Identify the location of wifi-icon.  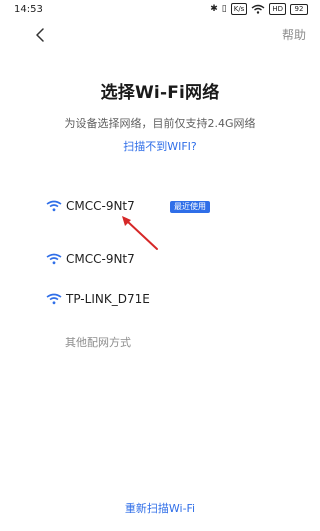
(258, 9).